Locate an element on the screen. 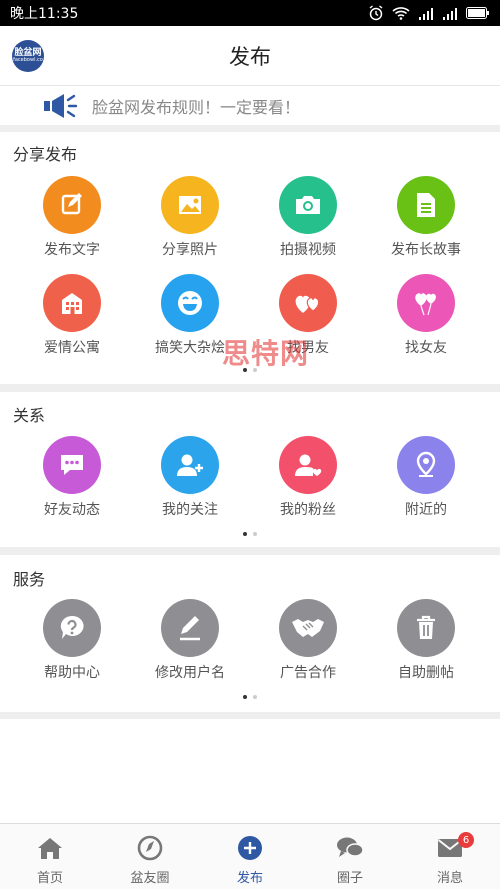  help-icon is located at coordinates (72, 628).